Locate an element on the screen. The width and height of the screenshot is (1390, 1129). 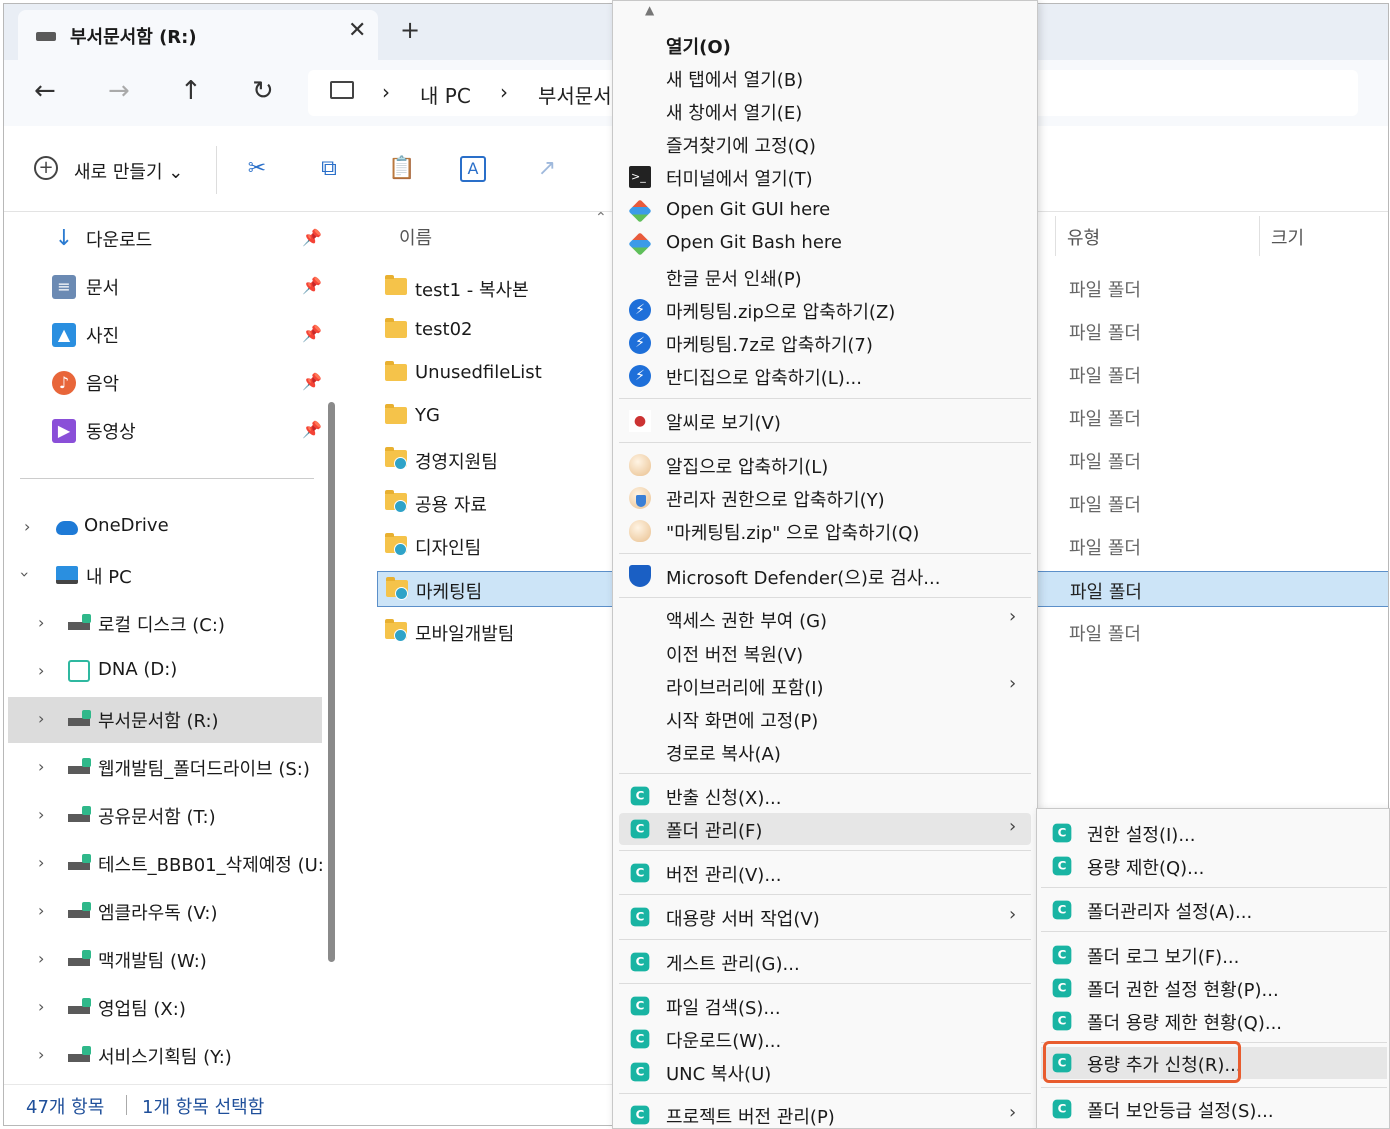
close-tab-icon: ✕ is located at coordinates (357, 30).